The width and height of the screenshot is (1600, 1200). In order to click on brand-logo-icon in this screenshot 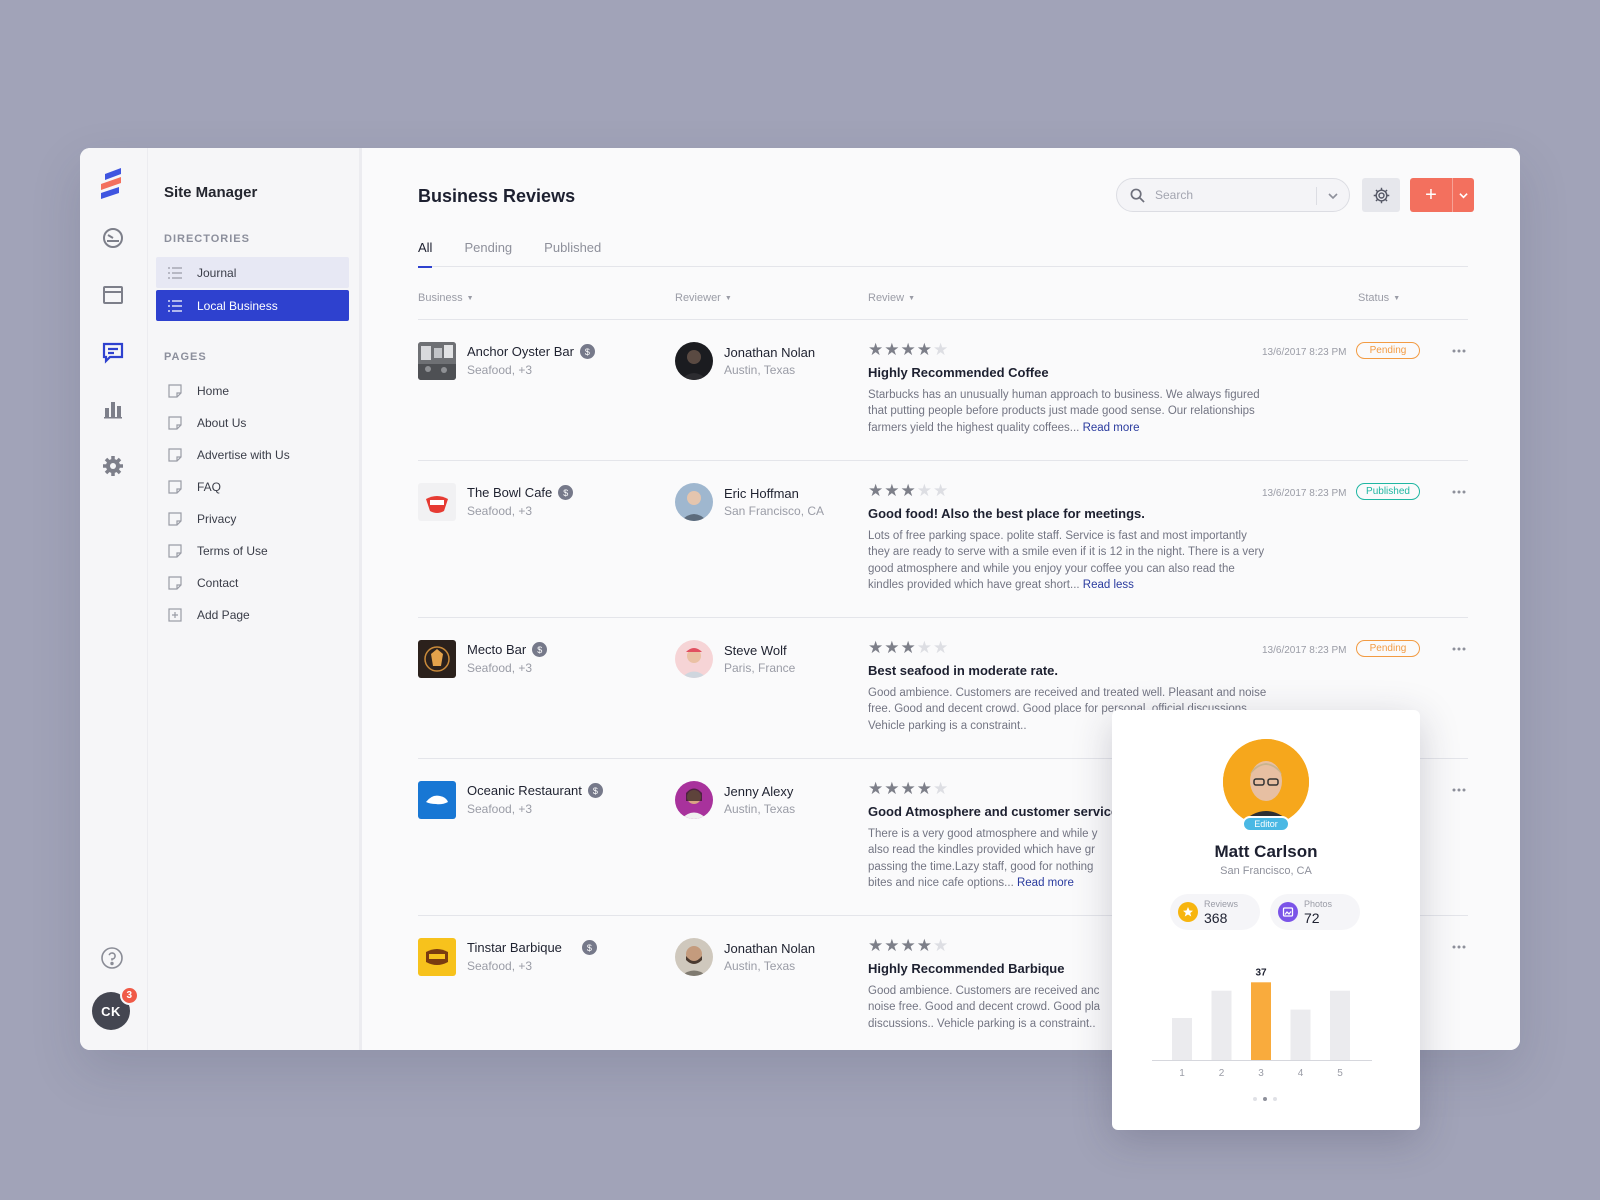, I will do `click(112, 185)`.